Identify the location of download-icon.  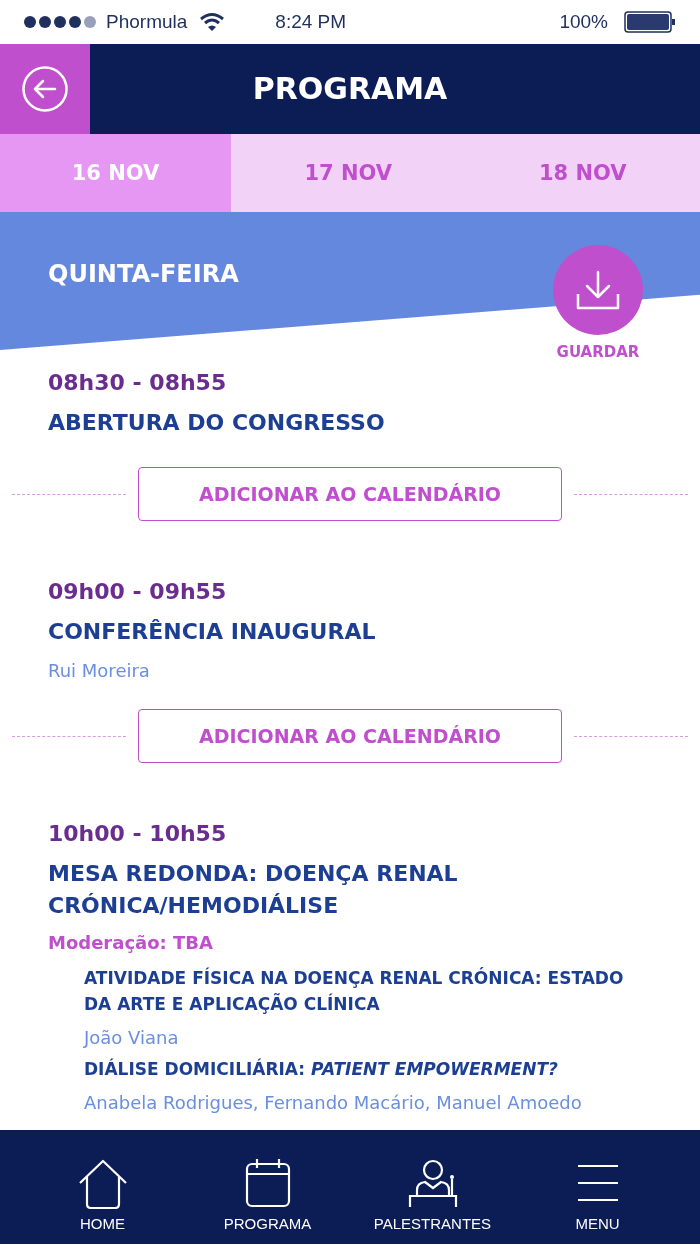
(598, 290).